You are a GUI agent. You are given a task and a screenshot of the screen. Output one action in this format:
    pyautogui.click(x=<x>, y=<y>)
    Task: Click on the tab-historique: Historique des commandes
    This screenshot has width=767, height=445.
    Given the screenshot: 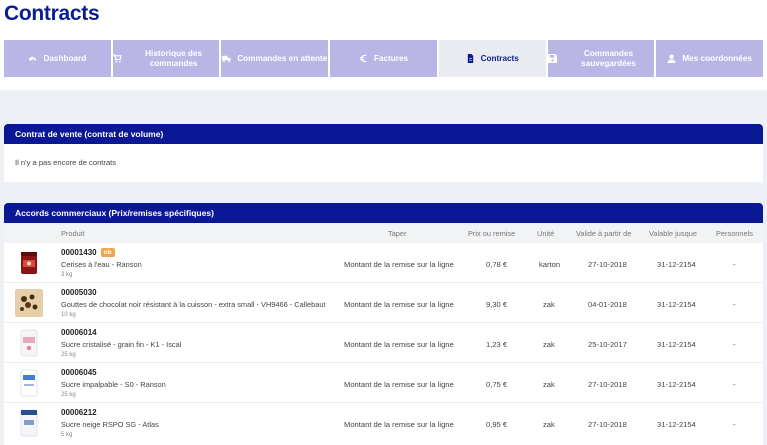 What is the action you would take?
    pyautogui.click(x=166, y=58)
    